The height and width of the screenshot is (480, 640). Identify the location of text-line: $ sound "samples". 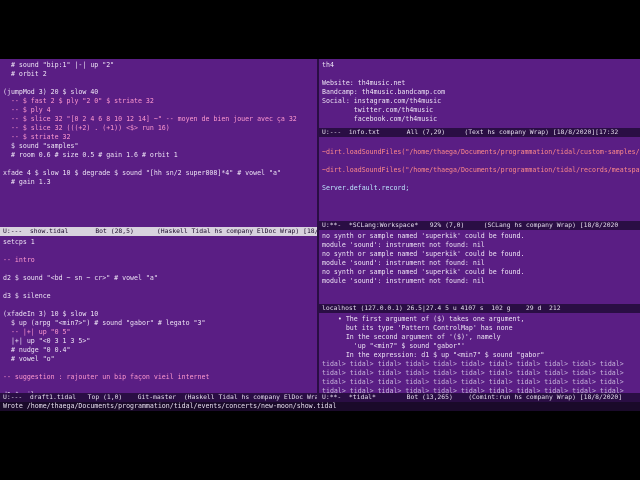
(41, 146).